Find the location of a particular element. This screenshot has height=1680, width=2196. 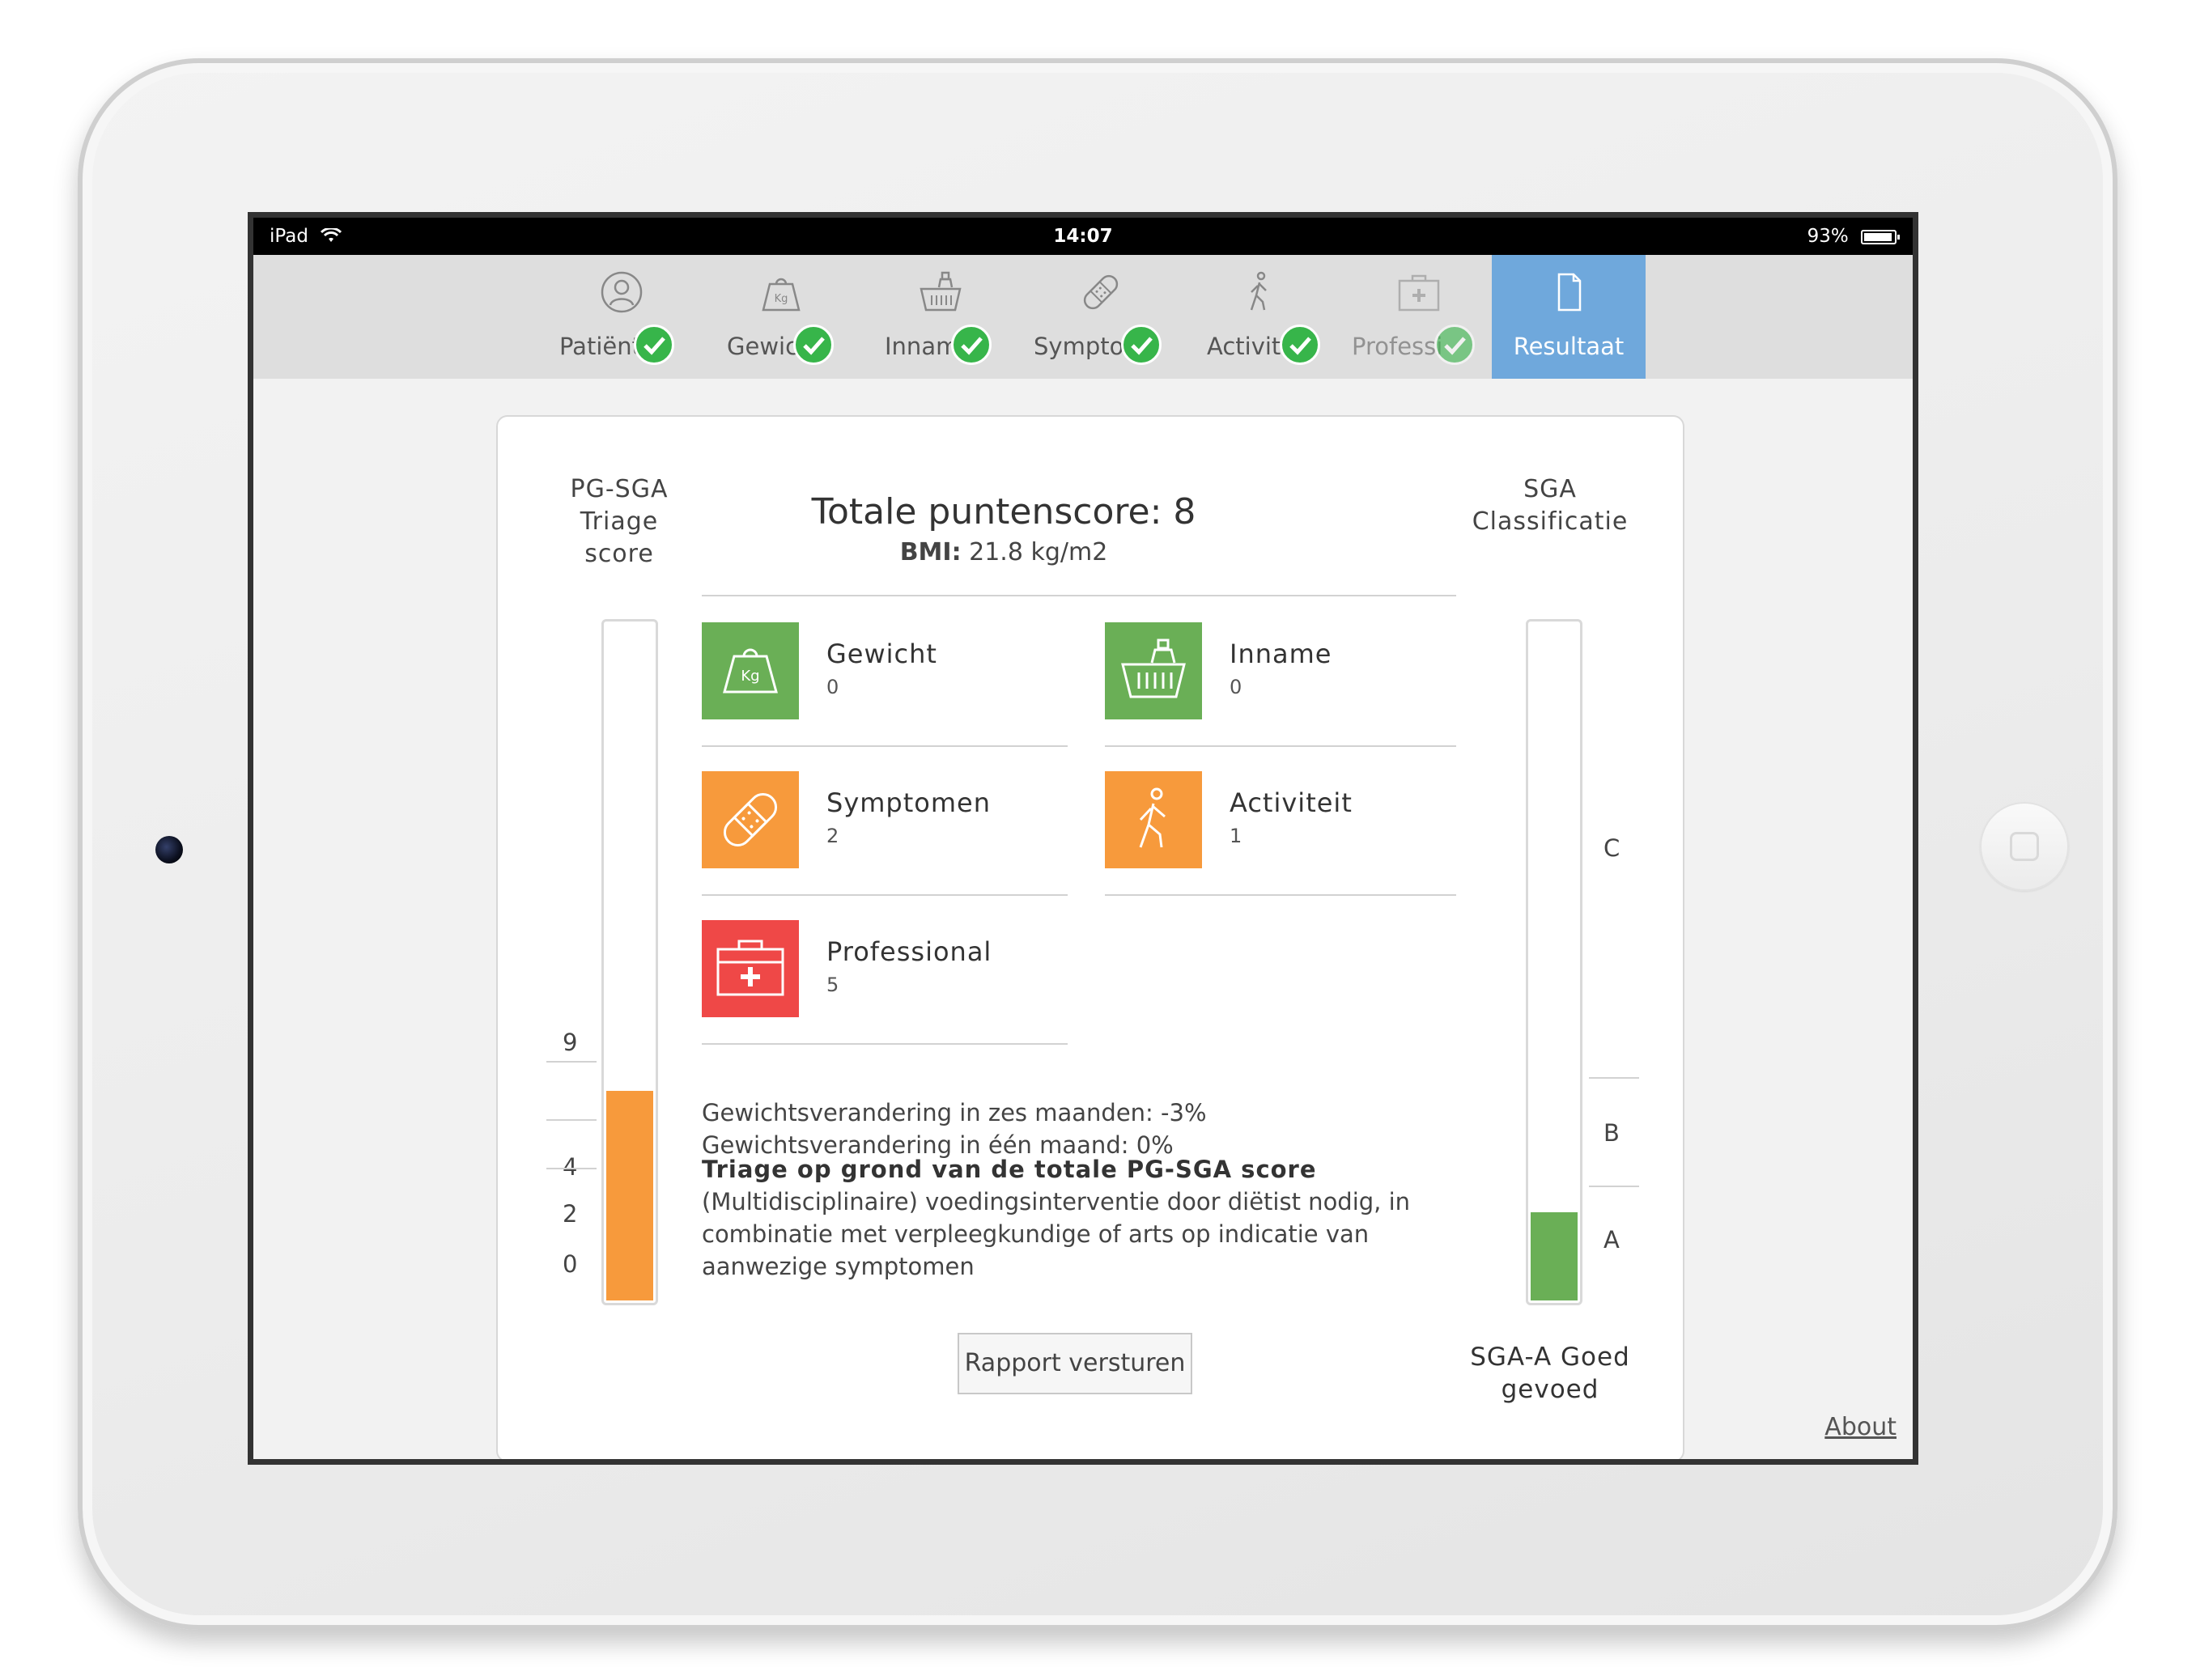

tab-label: Professional is located at coordinates (1396, 346).